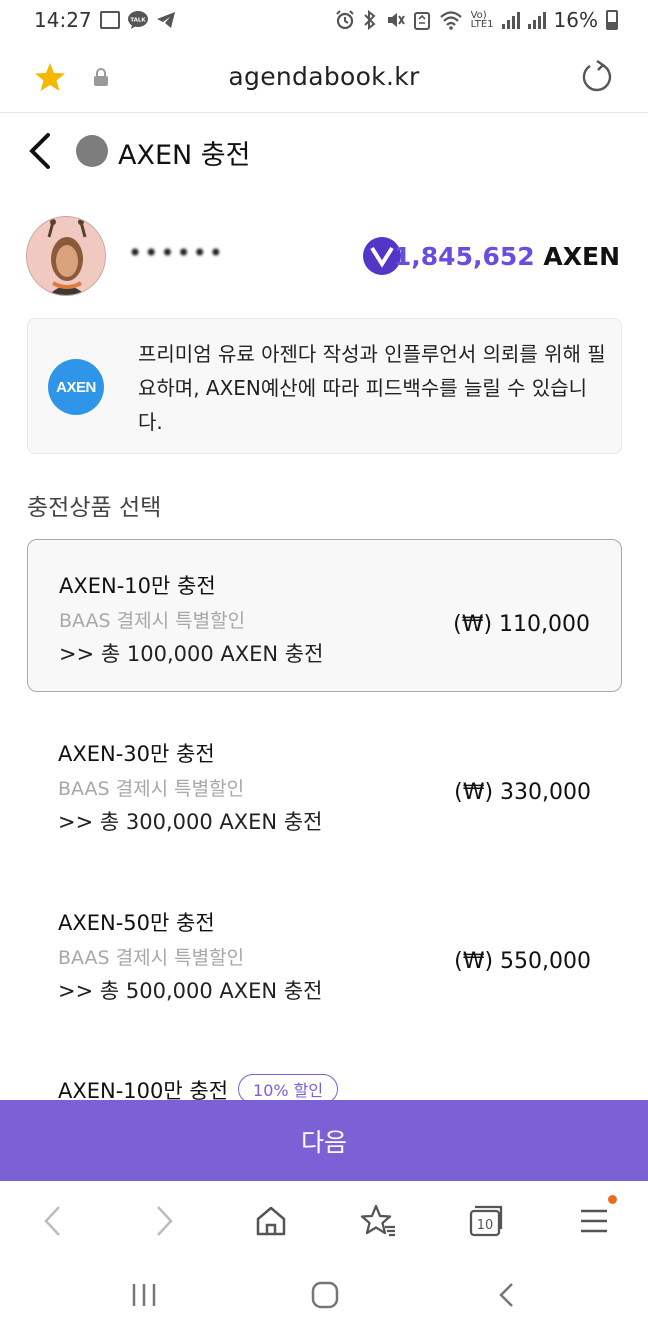 The width and height of the screenshot is (648, 1332). I want to click on mute-icon, so click(396, 20).